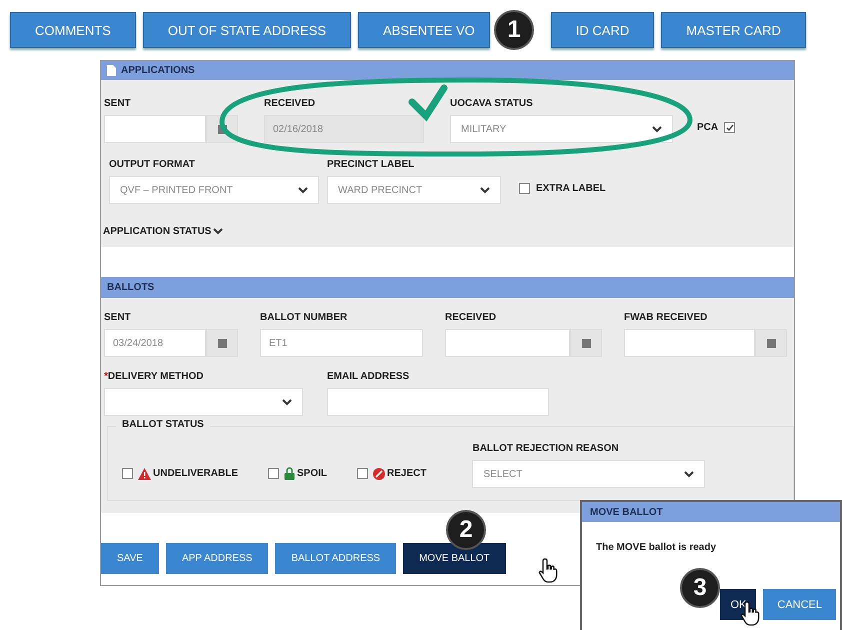  Describe the element at coordinates (545, 448) in the screenshot. I see `field-label: BALLOT REJECTION REASON` at that location.